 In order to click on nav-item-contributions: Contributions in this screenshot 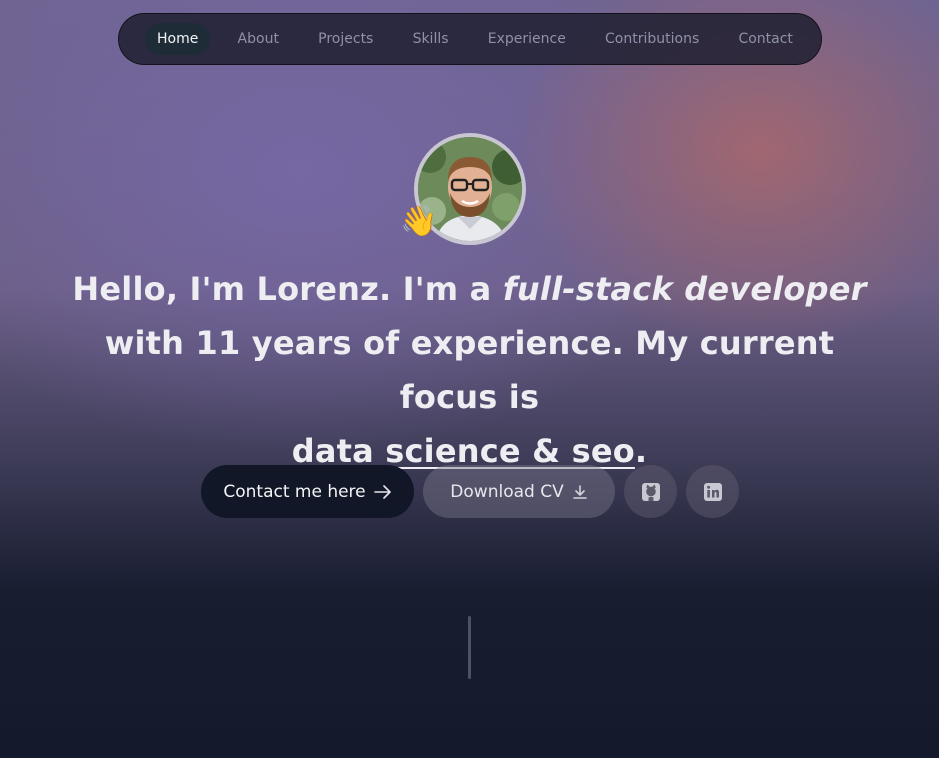, I will do `click(652, 39)`.